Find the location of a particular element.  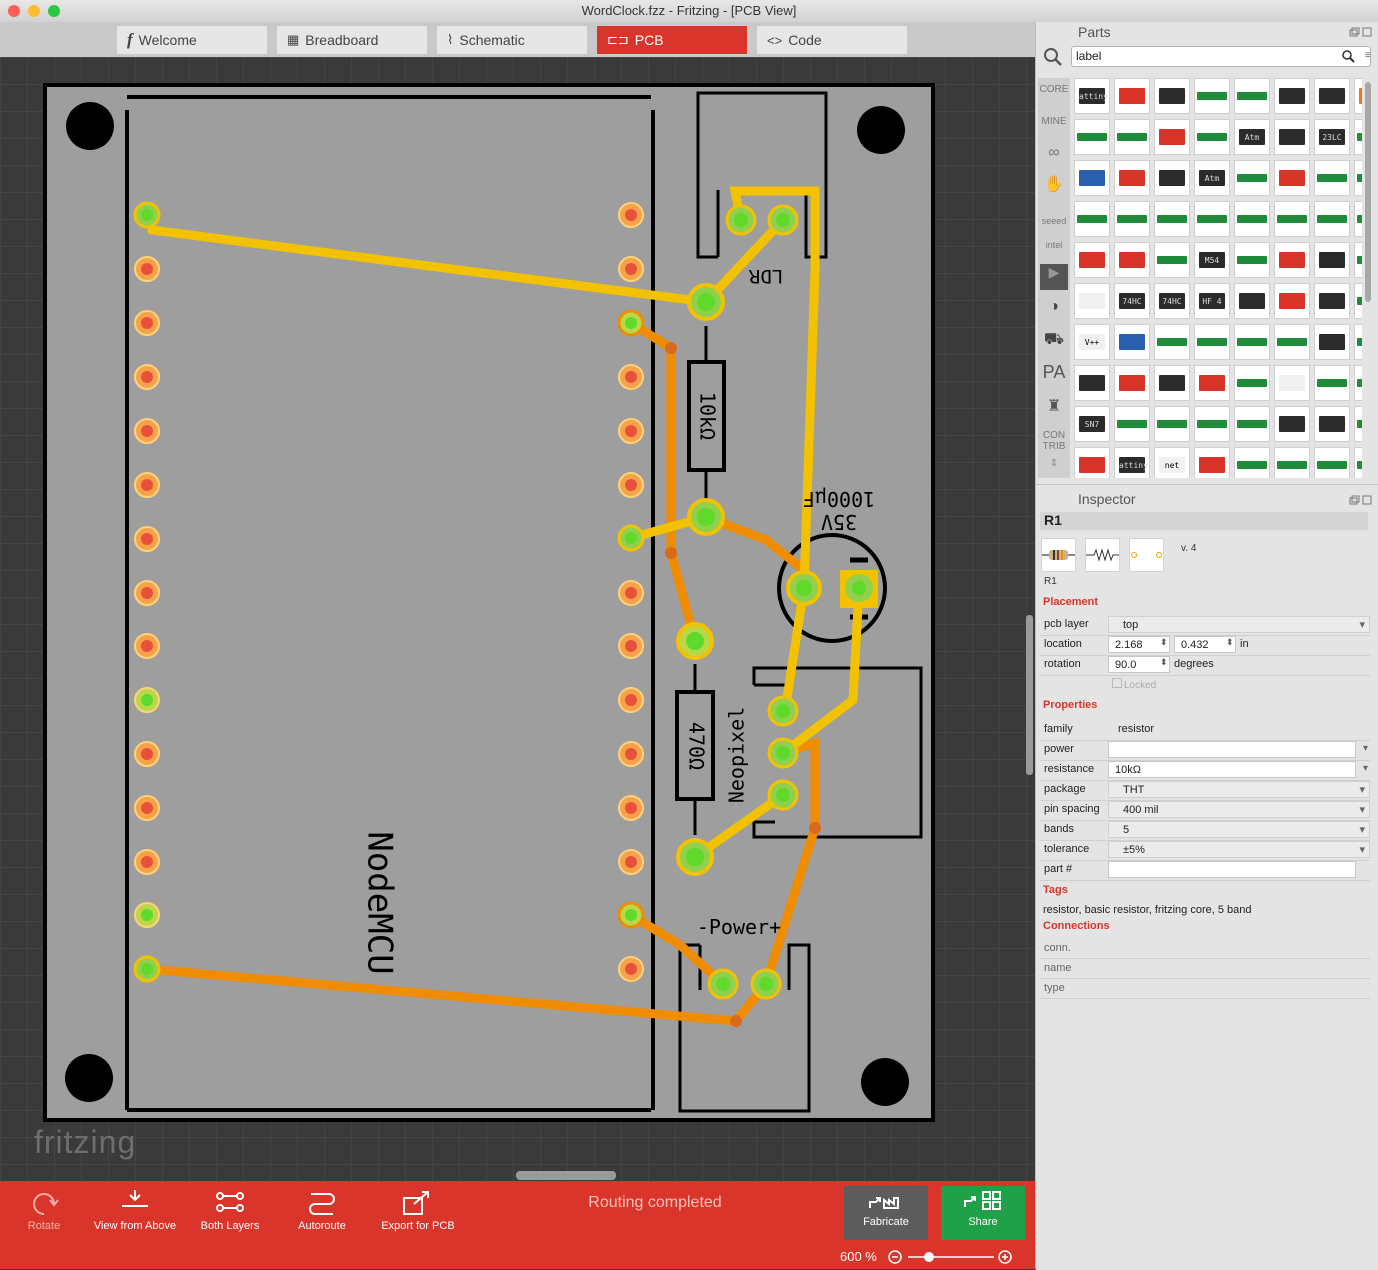

bin-intel: intel is located at coordinates (1054, 245).